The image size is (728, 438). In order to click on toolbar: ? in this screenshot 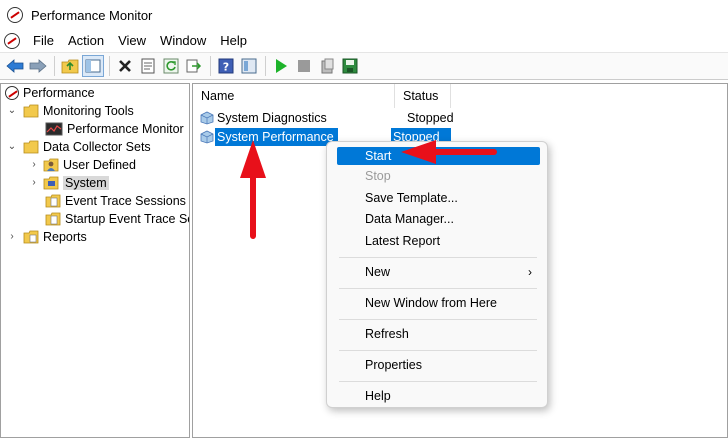, I will do `click(364, 66)`.